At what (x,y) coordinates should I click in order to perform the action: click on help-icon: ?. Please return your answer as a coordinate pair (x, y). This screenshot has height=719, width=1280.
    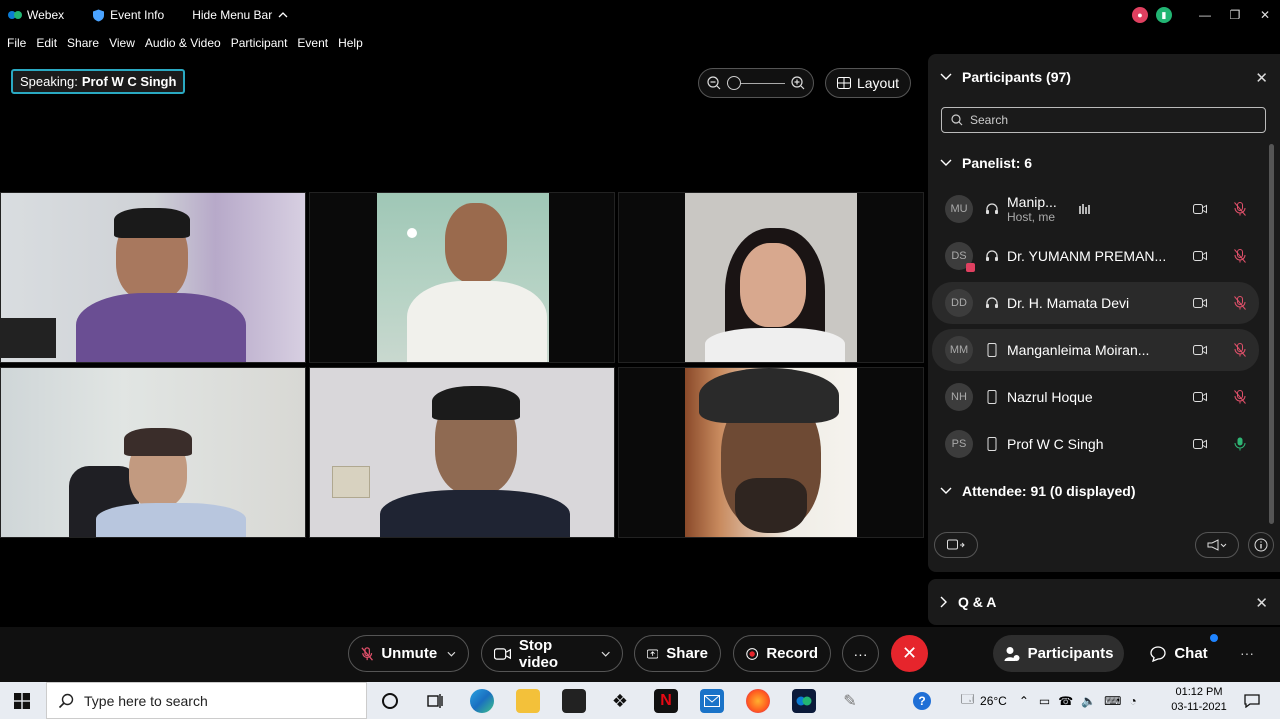
    Looking at the image, I should click on (922, 701).